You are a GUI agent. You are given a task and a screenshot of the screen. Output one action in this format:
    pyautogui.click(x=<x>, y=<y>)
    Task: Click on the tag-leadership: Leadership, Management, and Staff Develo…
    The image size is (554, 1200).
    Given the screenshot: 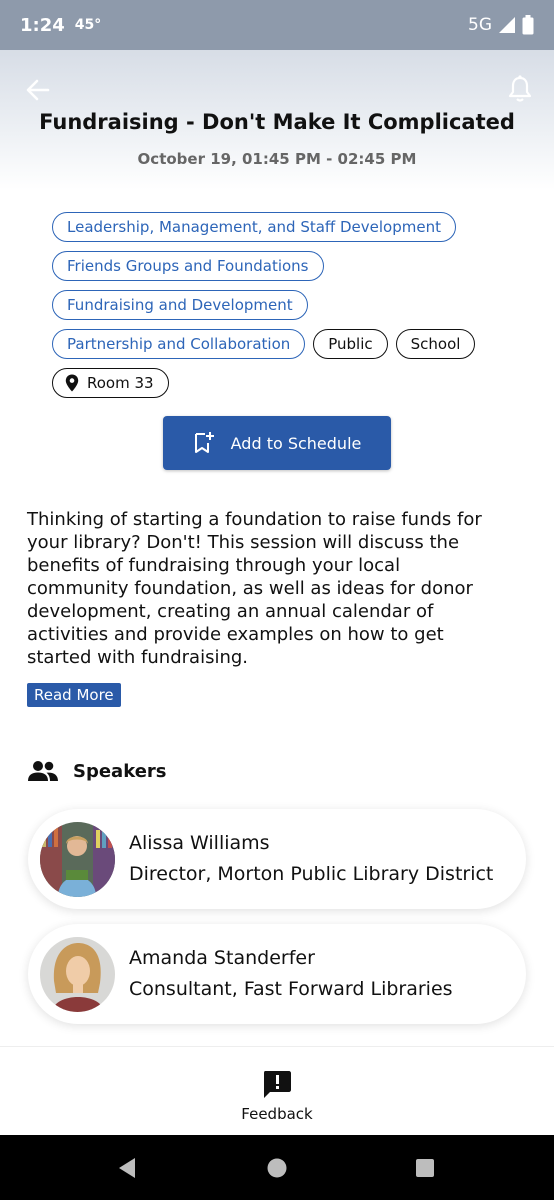 What is the action you would take?
    pyautogui.click(x=254, y=227)
    